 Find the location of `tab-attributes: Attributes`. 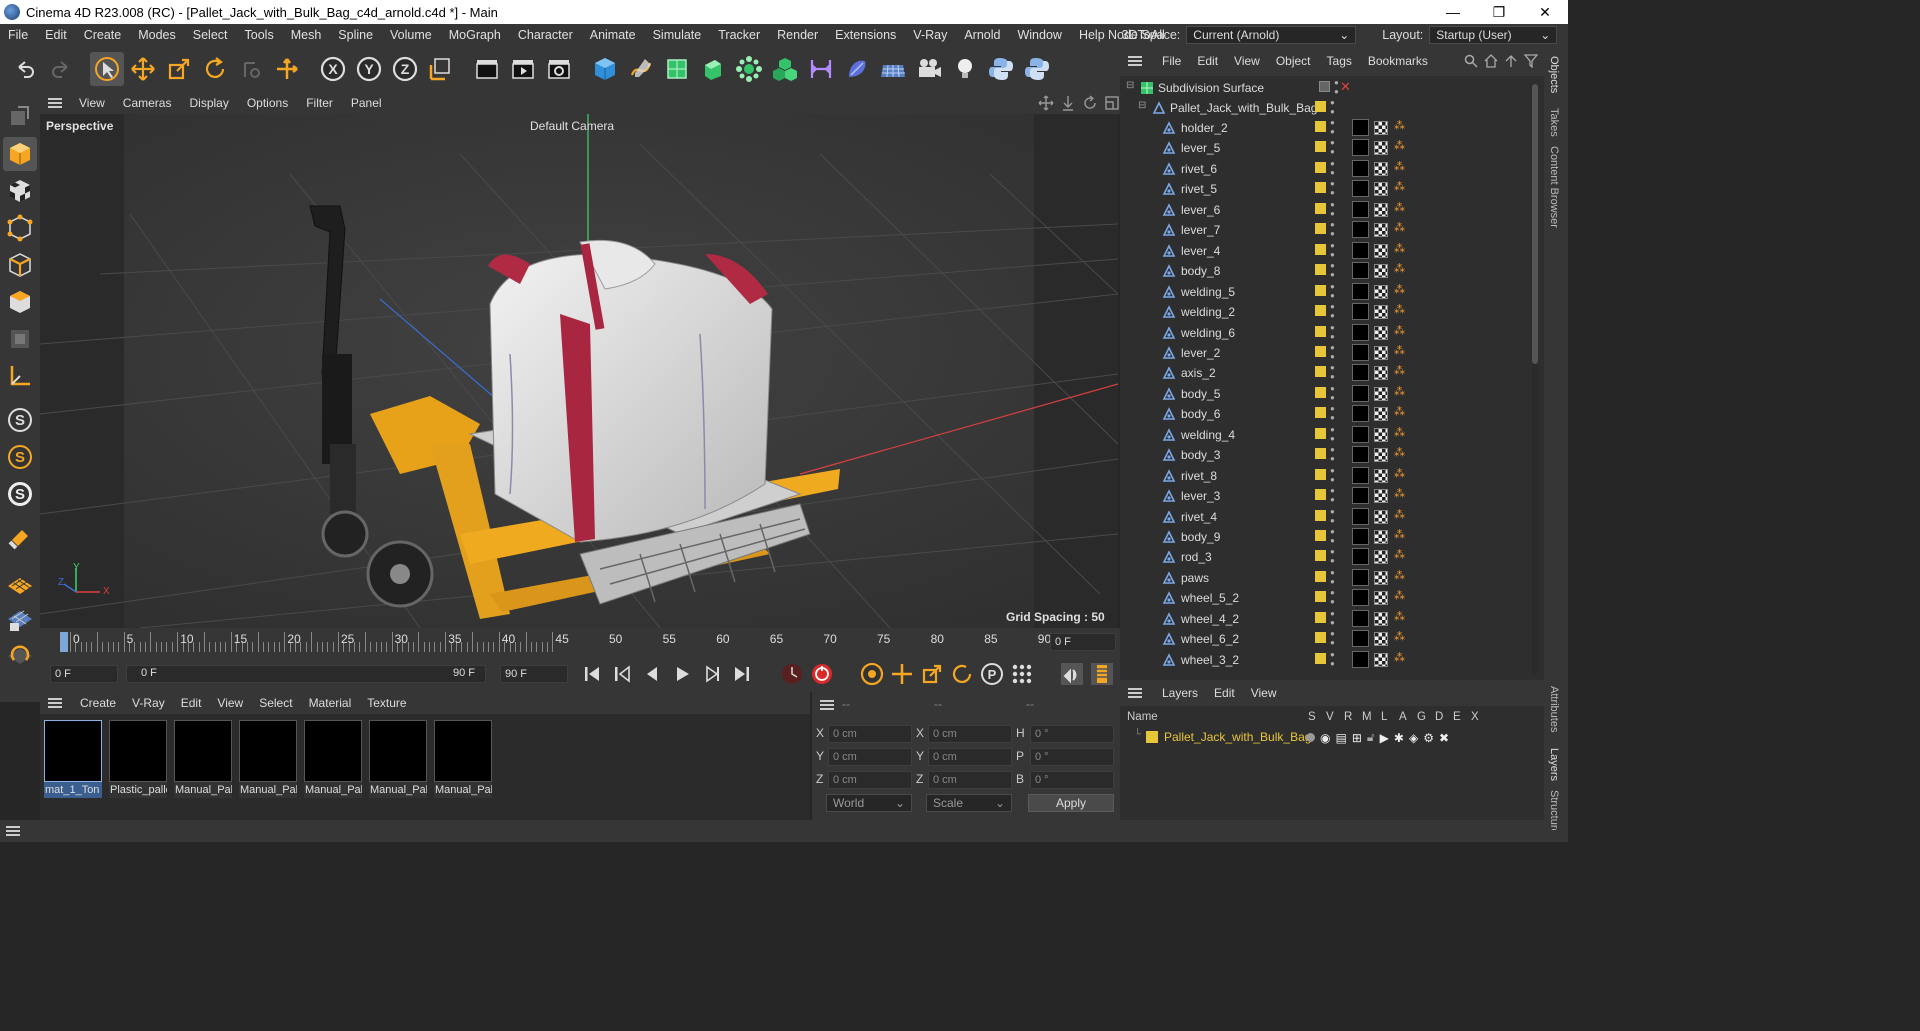

tab-attributes: Attributes is located at coordinates (1554, 709).